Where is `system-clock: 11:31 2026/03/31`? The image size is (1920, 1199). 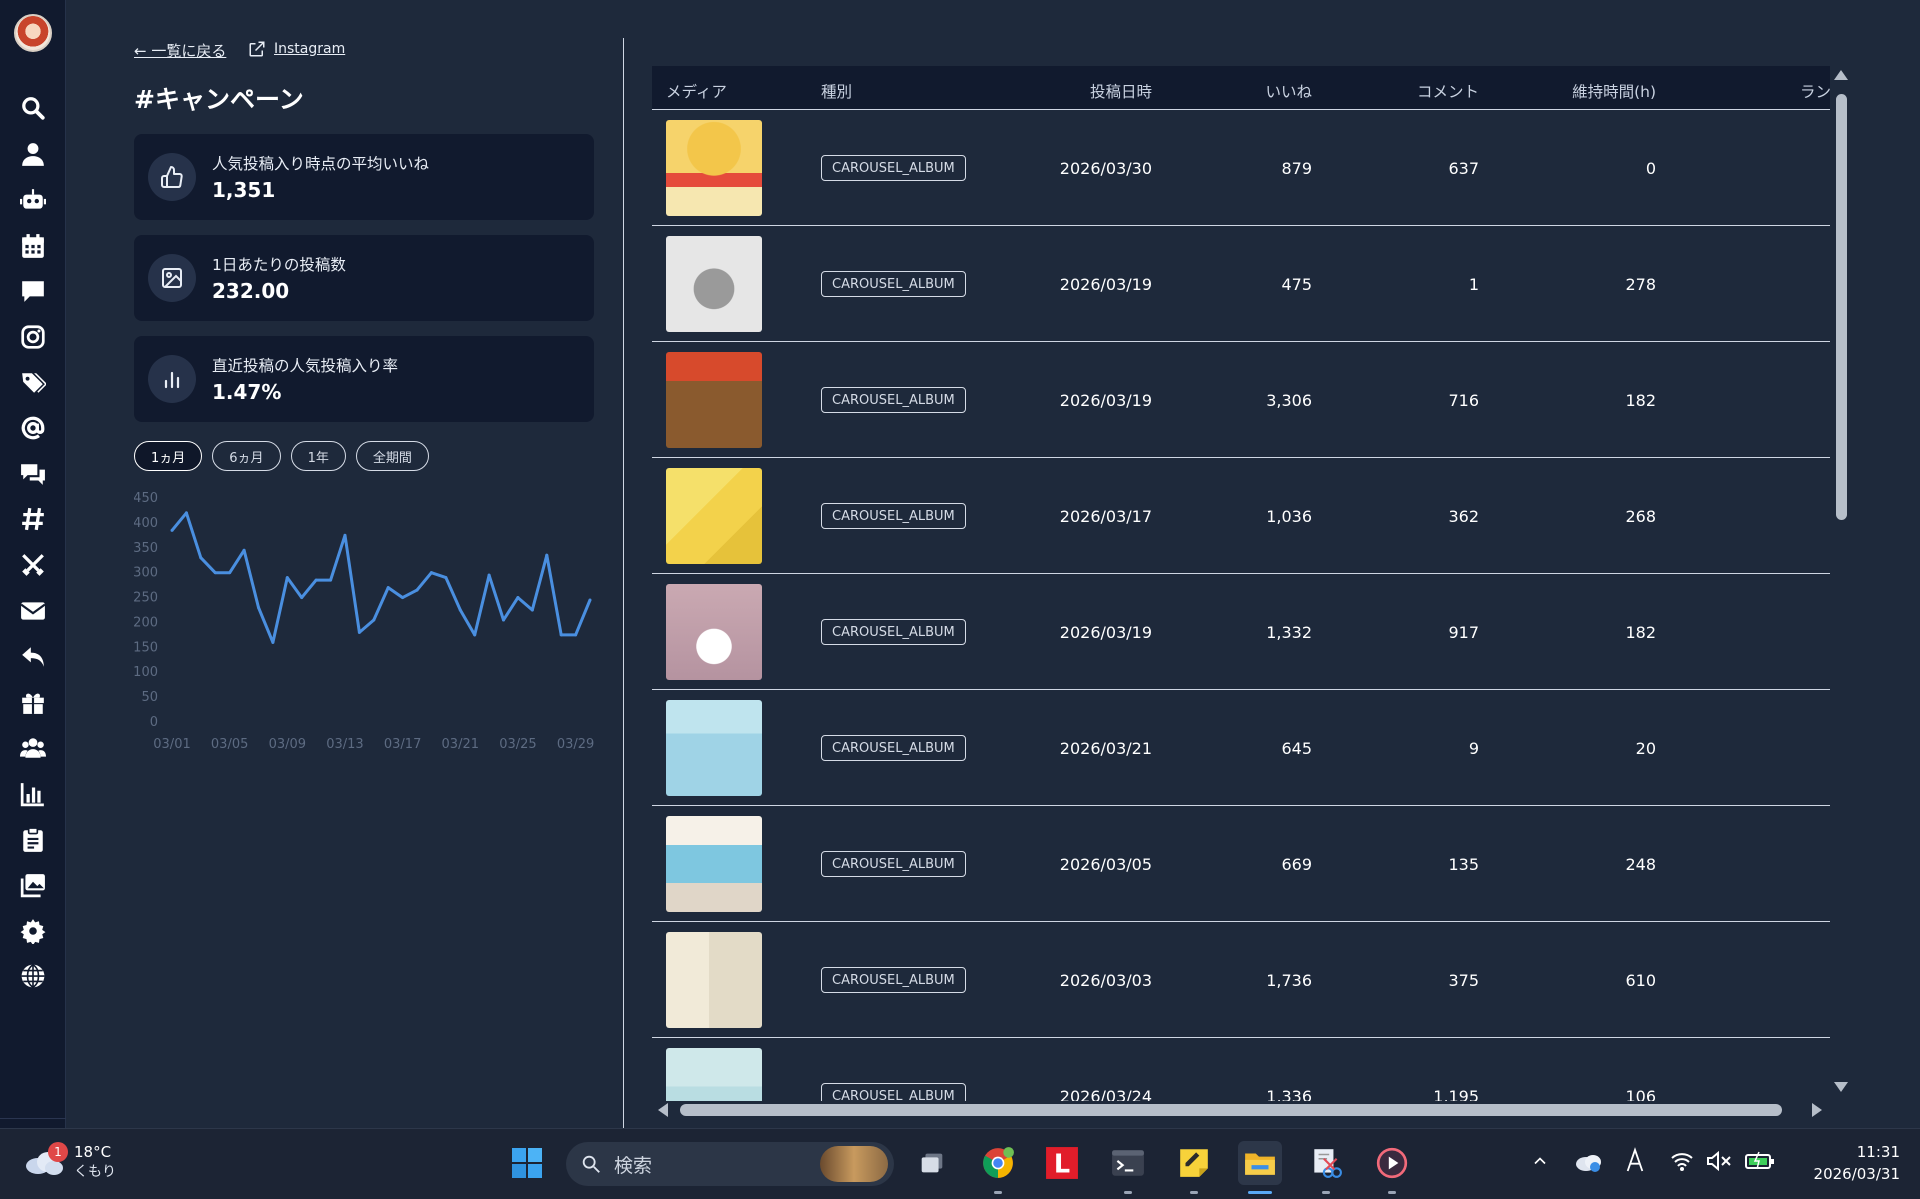 system-clock: 11:31 2026/03/31 is located at coordinates (1857, 1163).